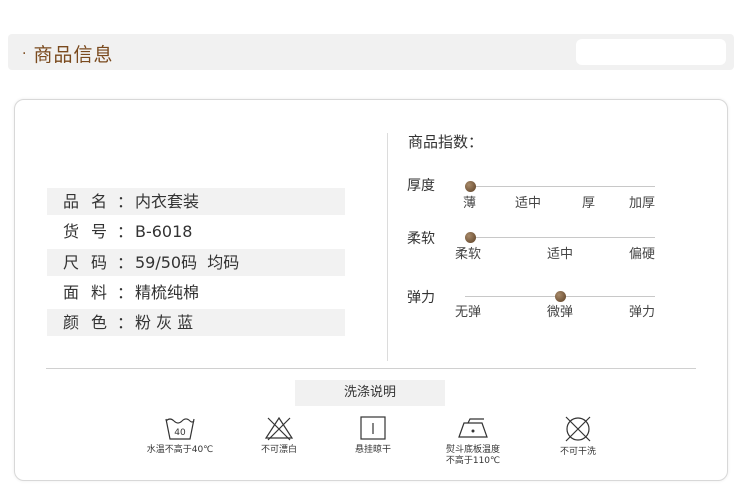 The image size is (750, 498). I want to click on wash-temp-text: 40, so click(180, 433).